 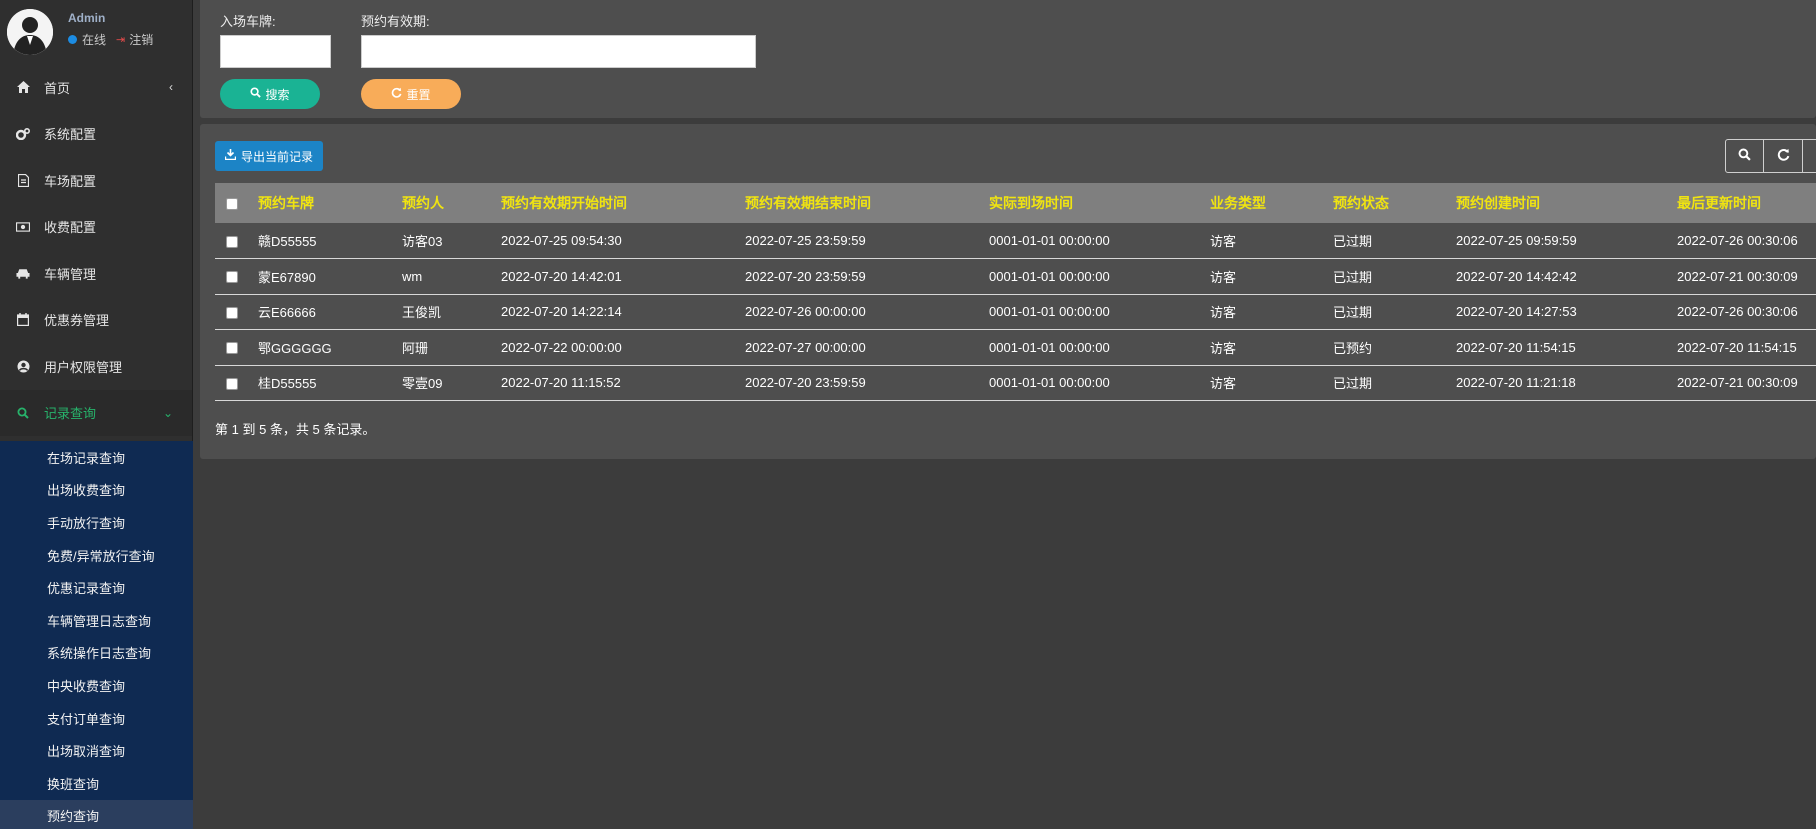 What do you see at coordinates (96, 718) in the screenshot?
I see `submenu-item: 支付订单查询` at bounding box center [96, 718].